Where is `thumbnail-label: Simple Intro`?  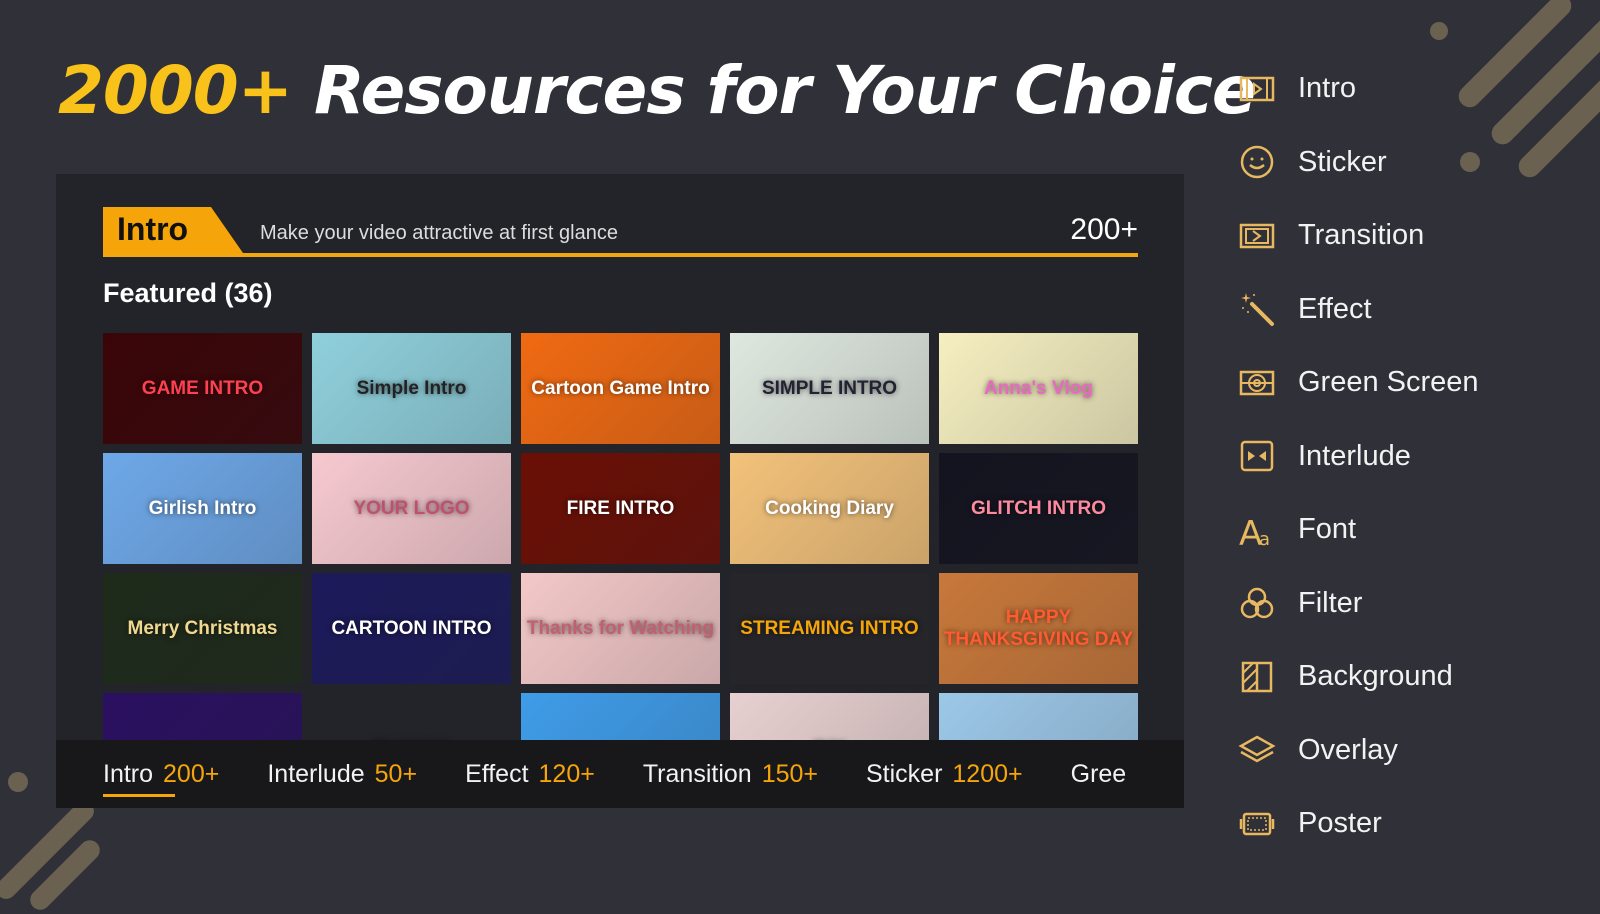
thumbnail-label: Simple Intro is located at coordinates (411, 388).